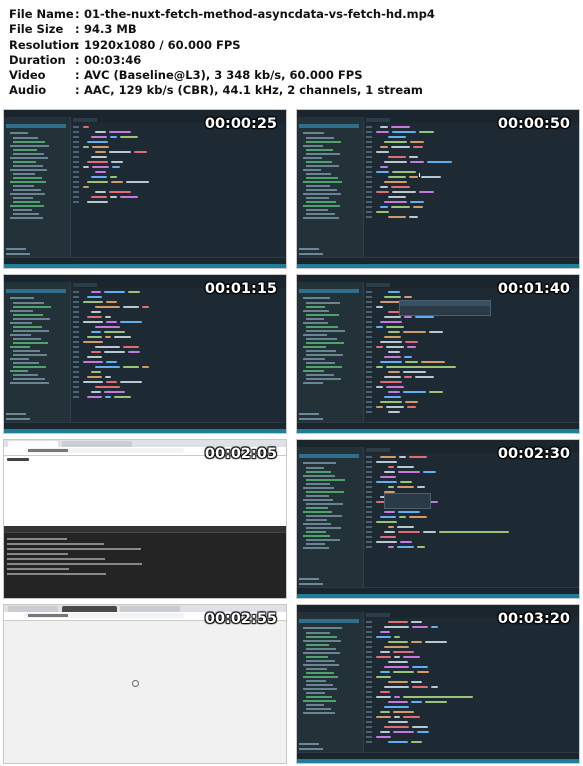  What do you see at coordinates (438, 260) in the screenshot?
I see `panel-bar` at bounding box center [438, 260].